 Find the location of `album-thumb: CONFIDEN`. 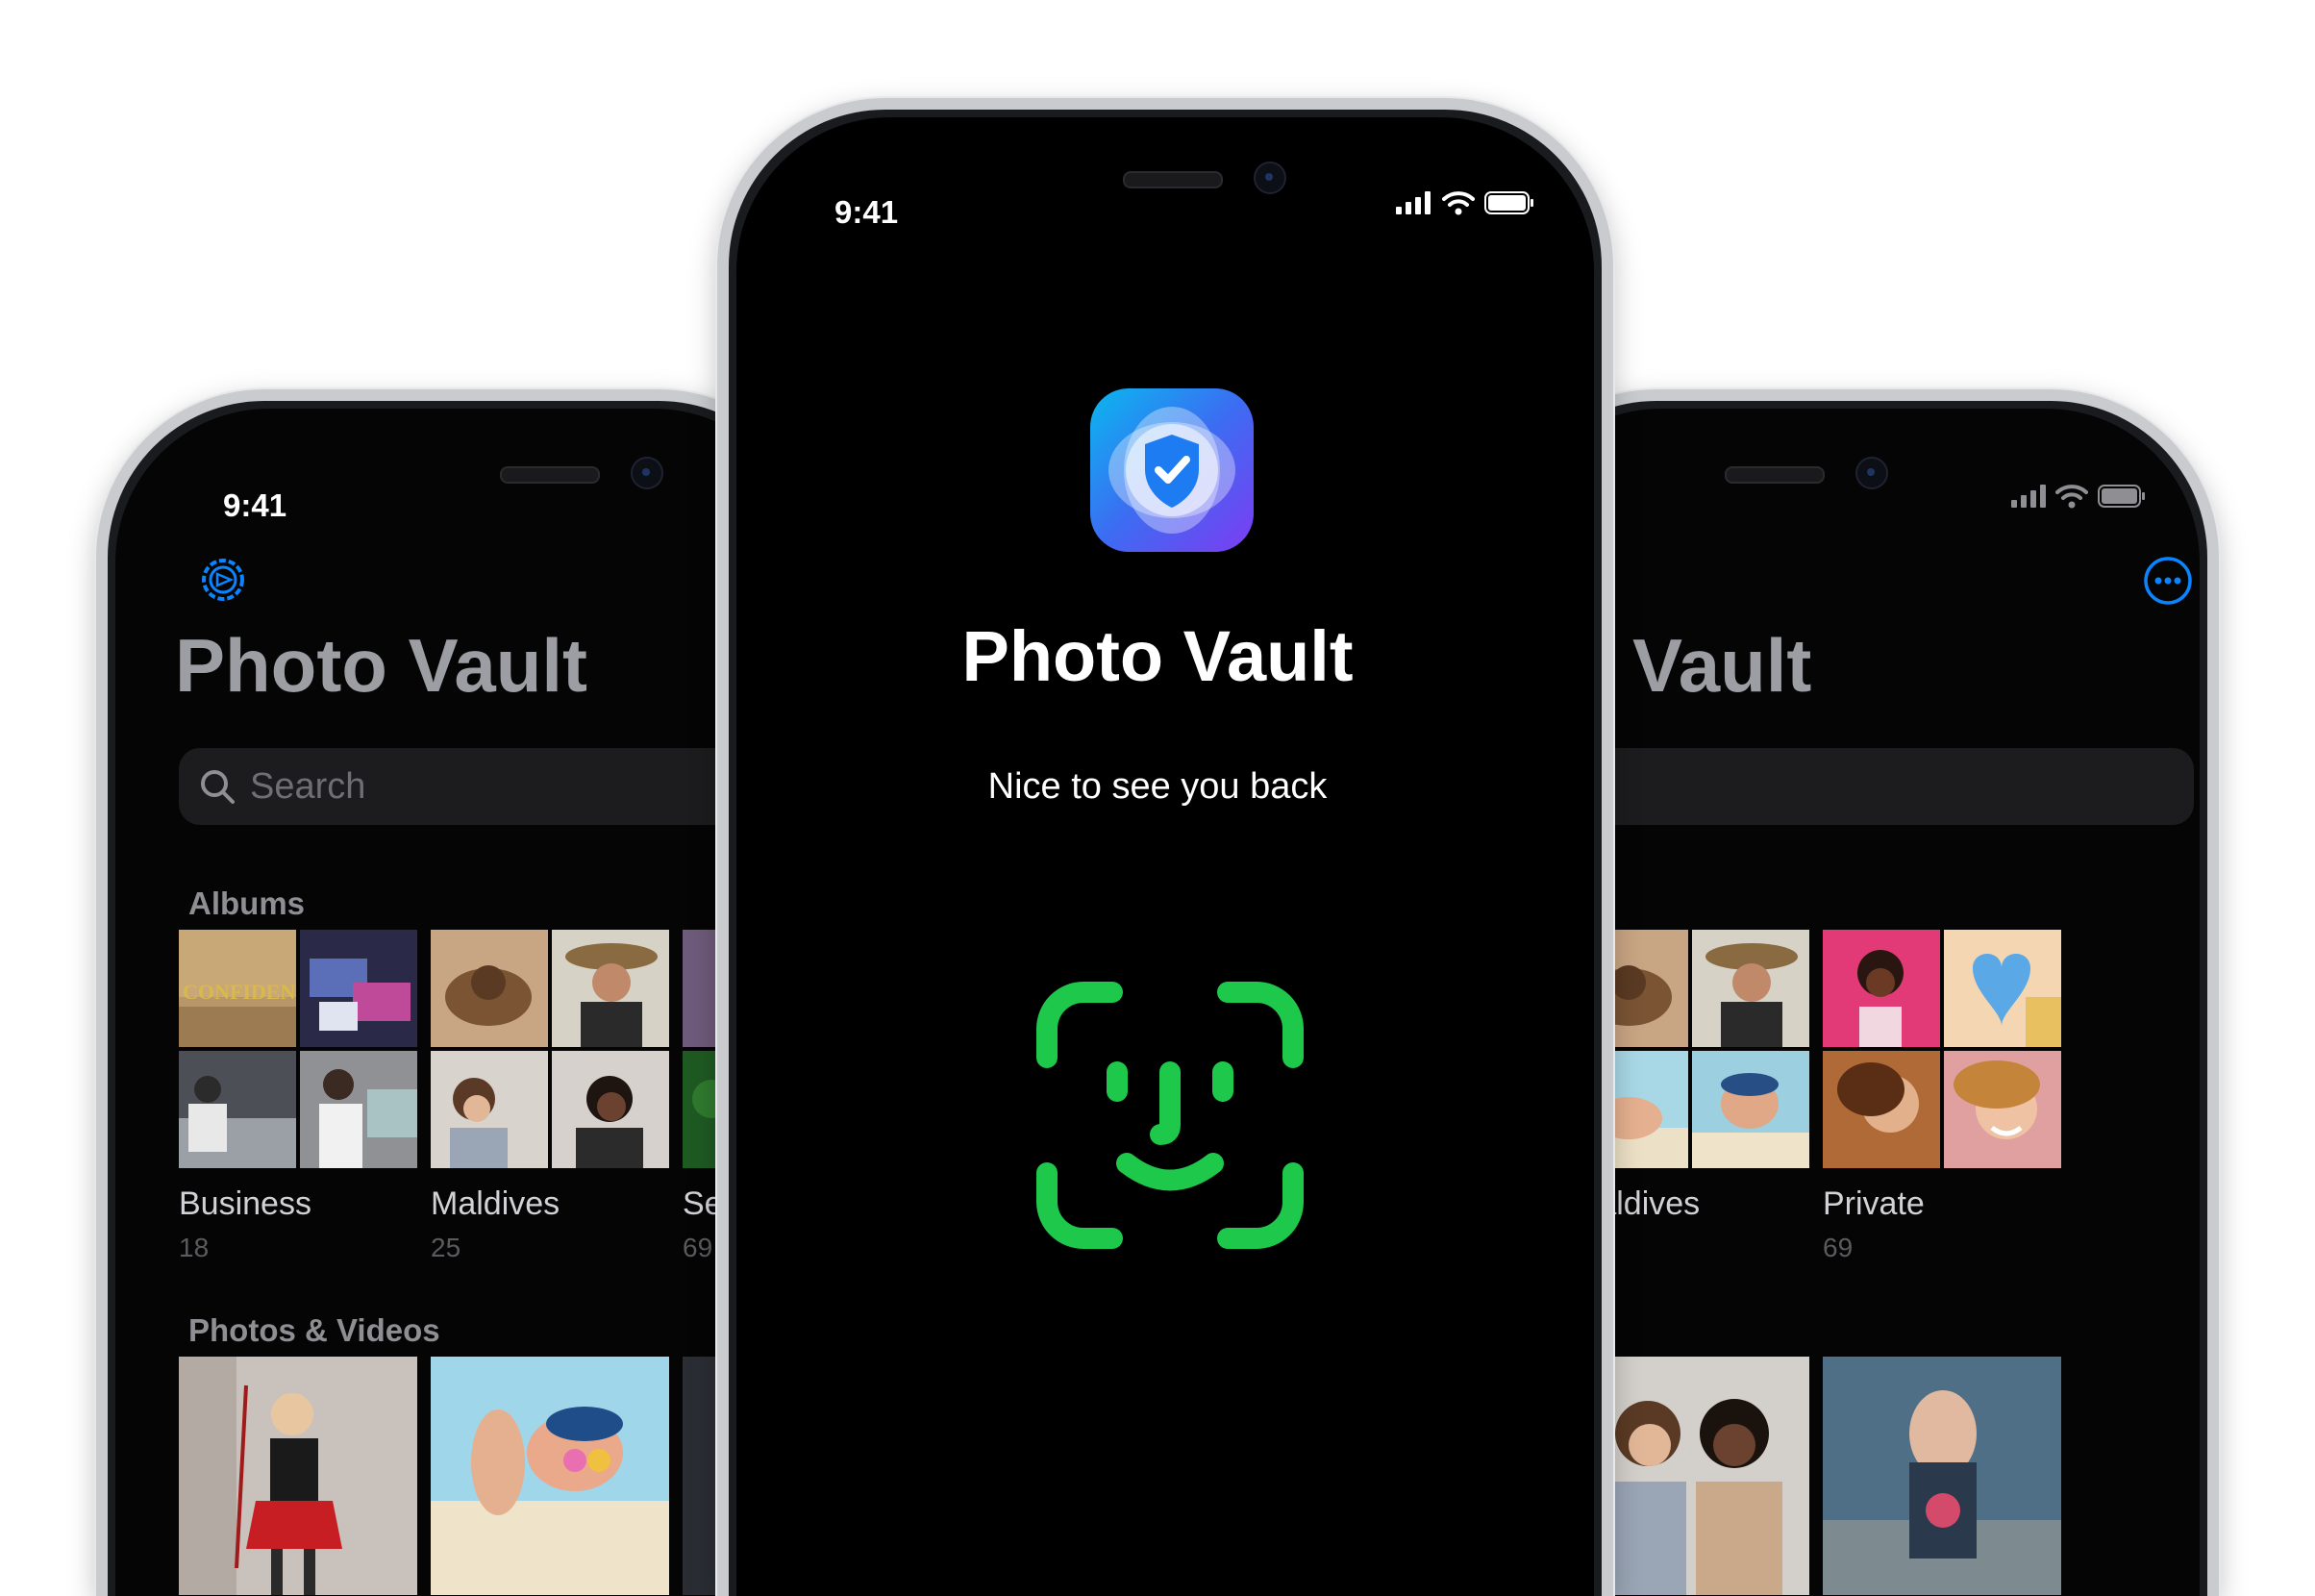

album-thumb: CONFIDEN is located at coordinates (237, 988).